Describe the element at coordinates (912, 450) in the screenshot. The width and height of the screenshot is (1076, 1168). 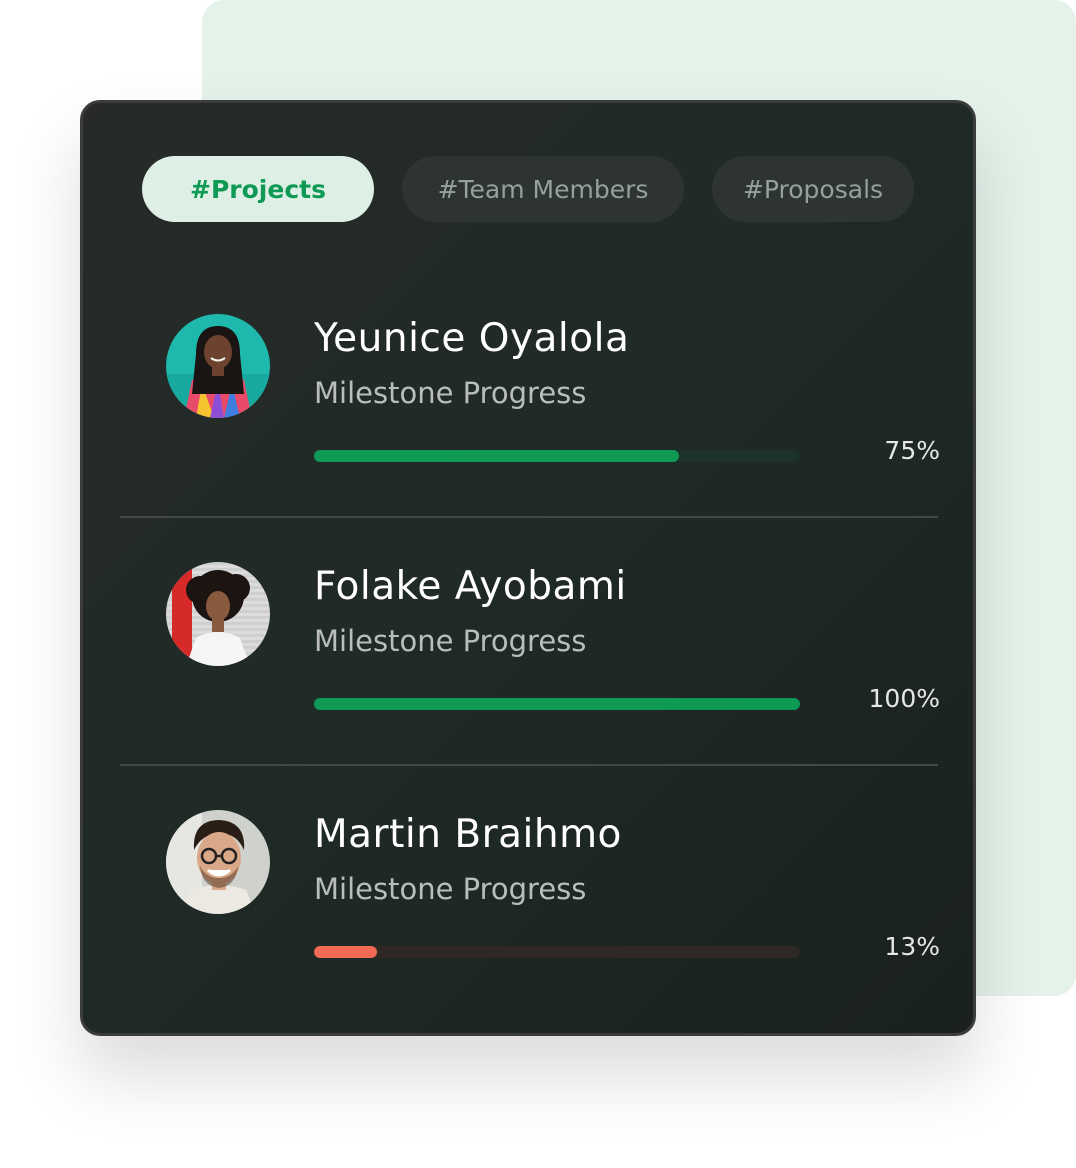
I see `progress-percentage: 75%` at that location.